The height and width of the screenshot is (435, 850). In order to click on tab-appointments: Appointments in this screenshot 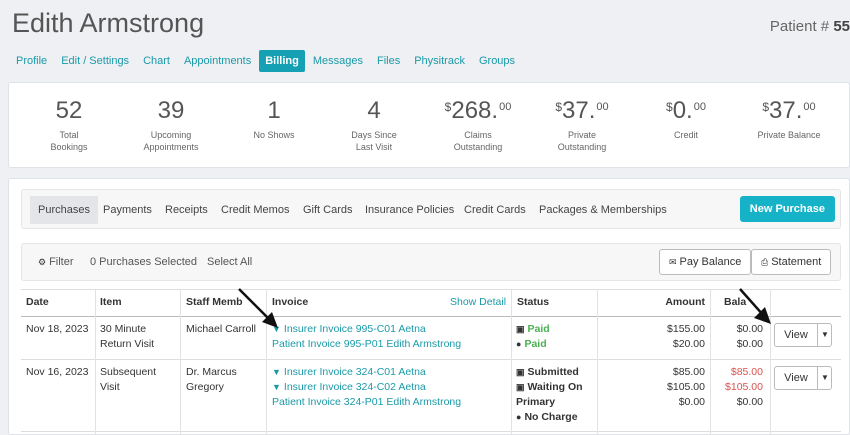, I will do `click(217, 61)`.